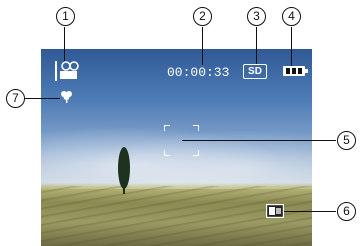 This screenshot has width=363, height=246. Describe the element at coordinates (202, 16) in the screenshot. I see `callout-2: 2` at that location.